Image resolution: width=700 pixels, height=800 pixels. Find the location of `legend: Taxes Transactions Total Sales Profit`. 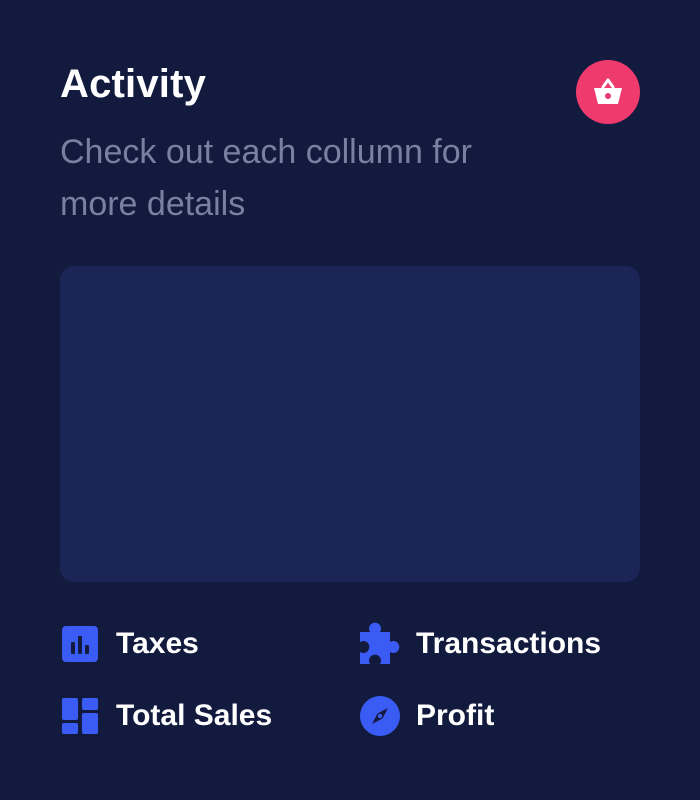

legend: Taxes Transactions Total Sales Profit is located at coordinates (350, 682).